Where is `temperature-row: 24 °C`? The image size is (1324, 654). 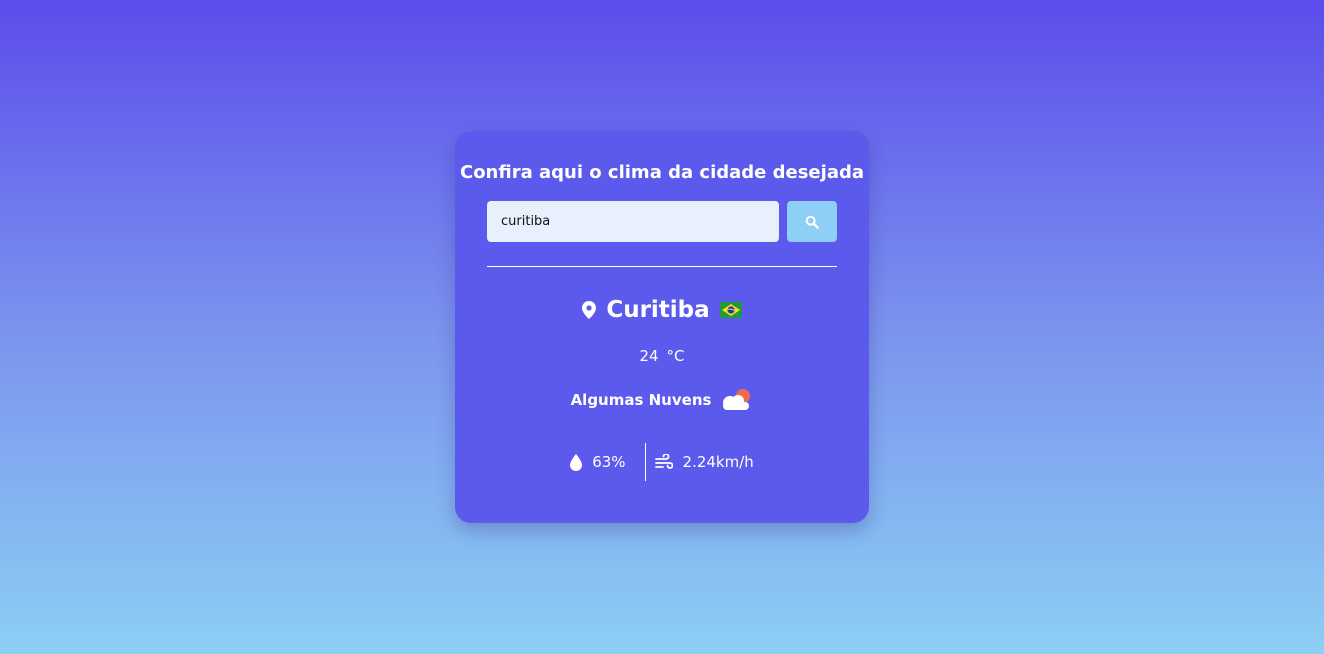 temperature-row: 24 °C is located at coordinates (662, 356).